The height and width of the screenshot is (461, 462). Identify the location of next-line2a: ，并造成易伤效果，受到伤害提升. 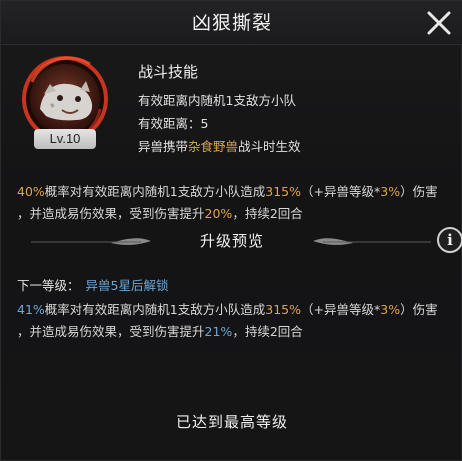
(111, 331).